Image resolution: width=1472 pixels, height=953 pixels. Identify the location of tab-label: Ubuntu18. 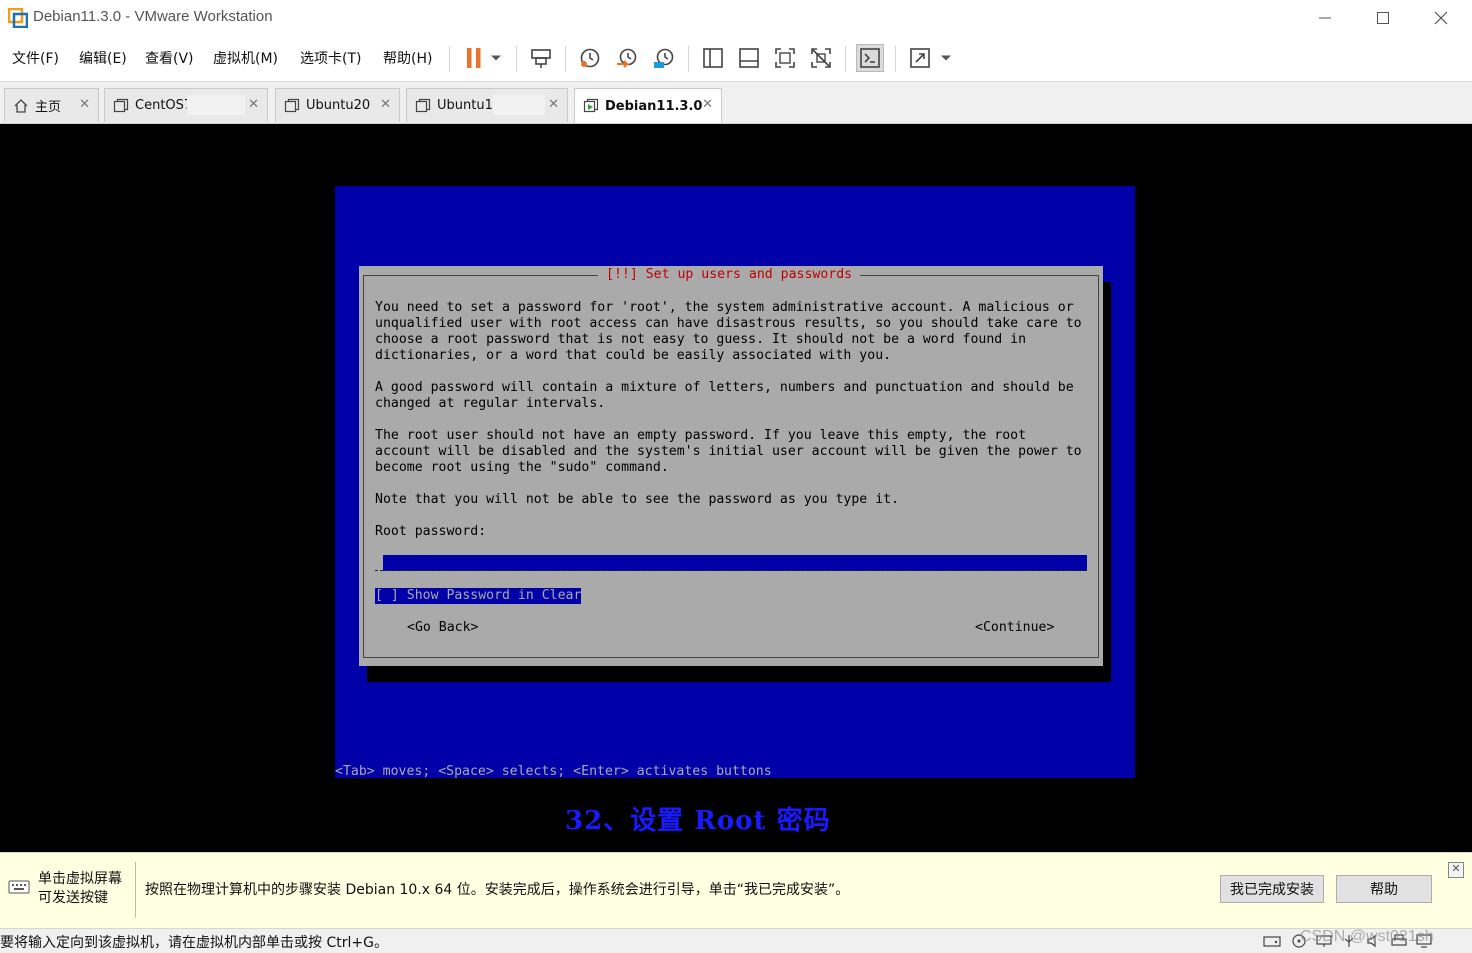
(465, 105).